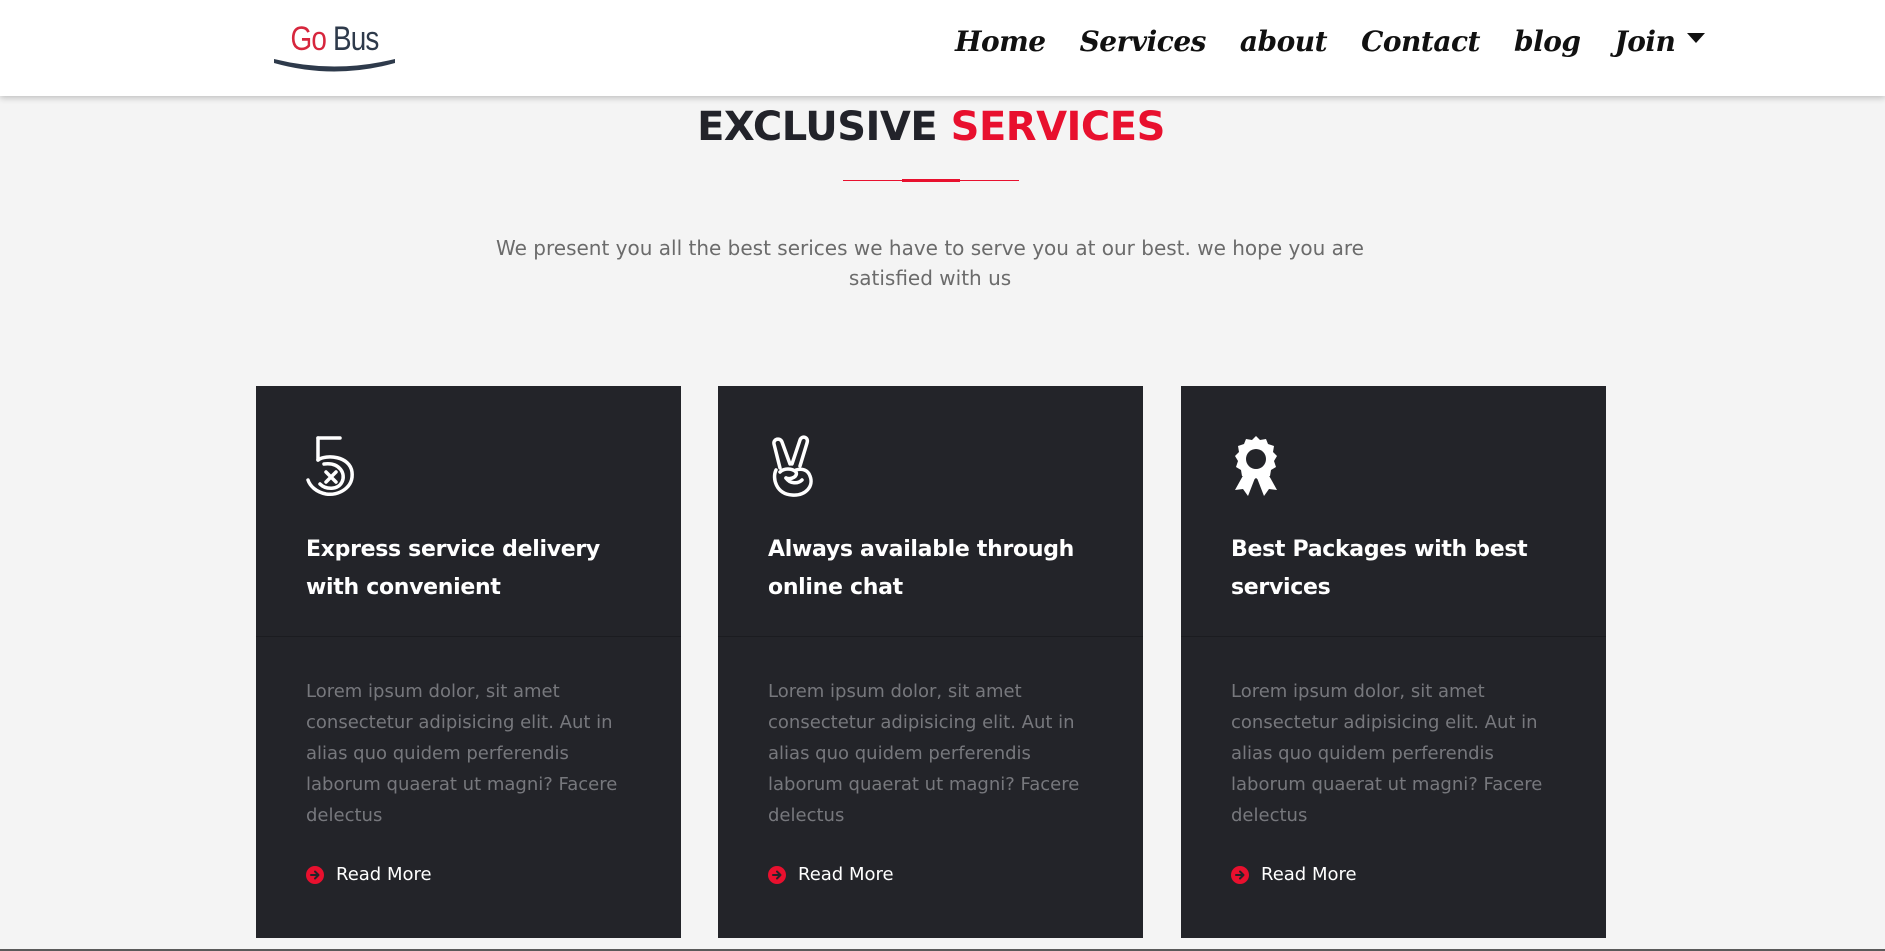  Describe the element at coordinates (1393, 511) in the screenshot. I see `card-header: Best Packages with best services` at that location.